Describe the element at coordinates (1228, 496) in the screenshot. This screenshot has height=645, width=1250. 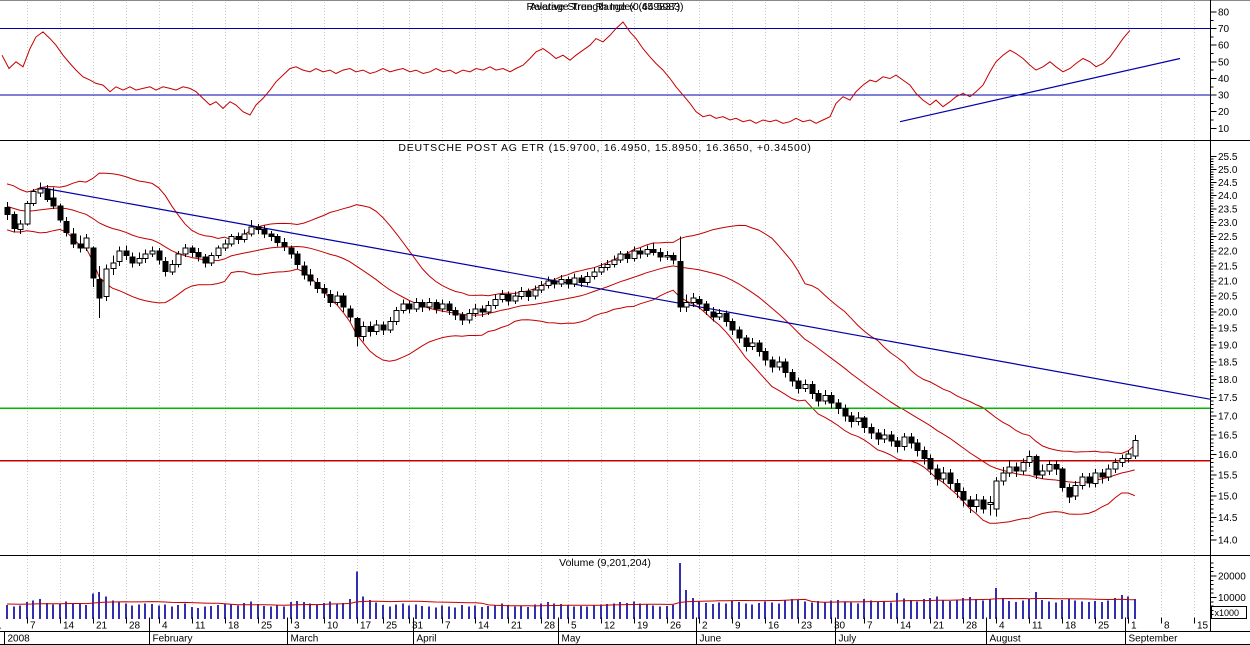
I see `price-tick-label: 15.0` at that location.